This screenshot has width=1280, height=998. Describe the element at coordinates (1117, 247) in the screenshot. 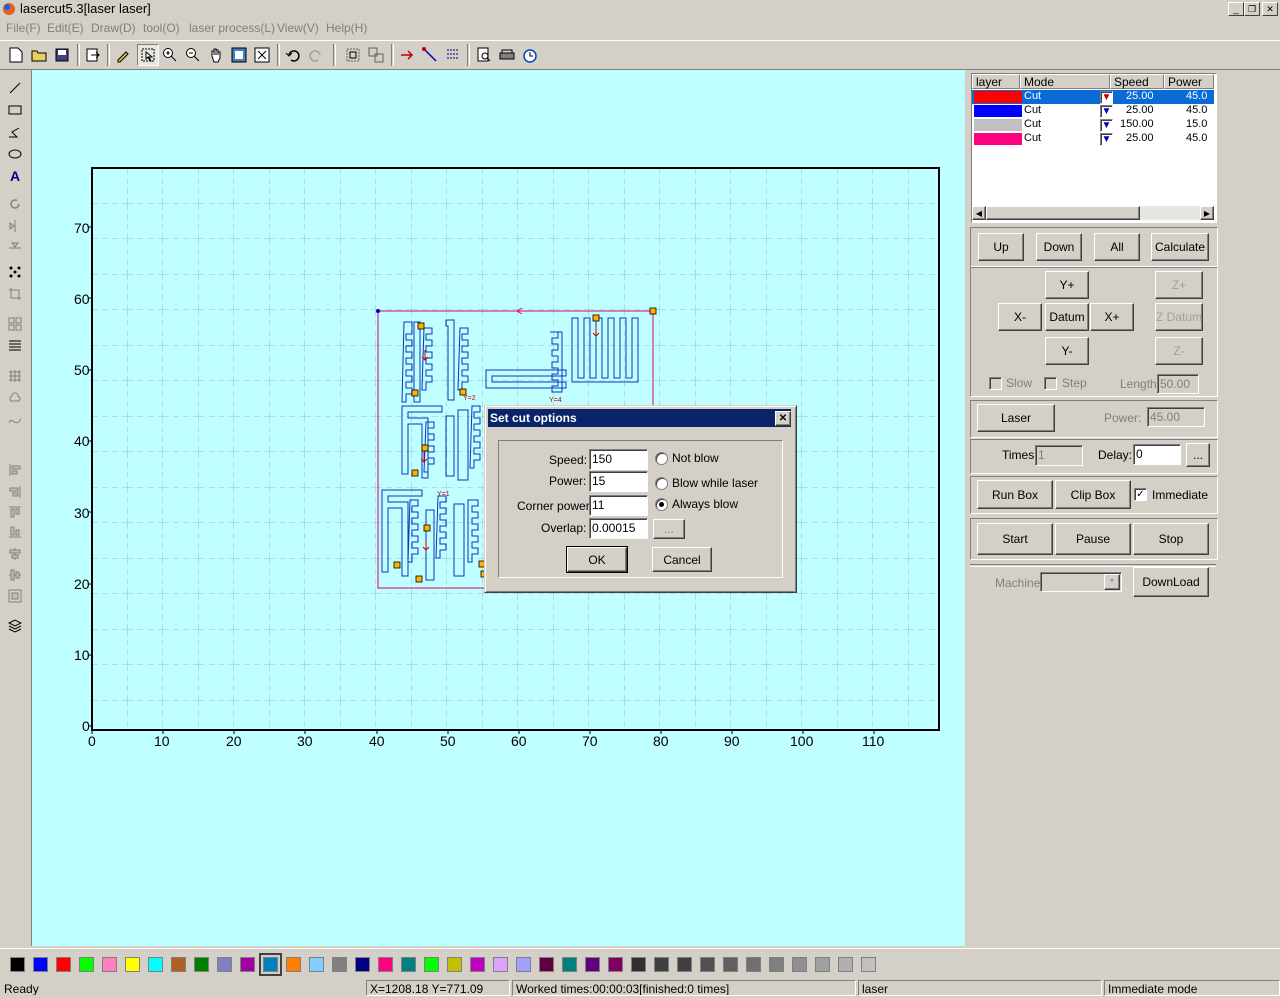

I see `all-button: All` at that location.